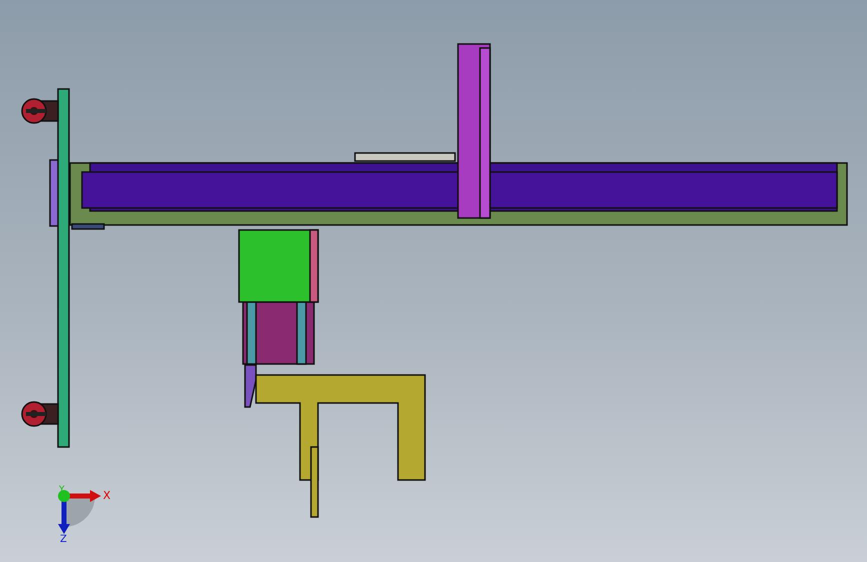 The image size is (867, 562). I want to click on triad-shadow, so click(79, 511).